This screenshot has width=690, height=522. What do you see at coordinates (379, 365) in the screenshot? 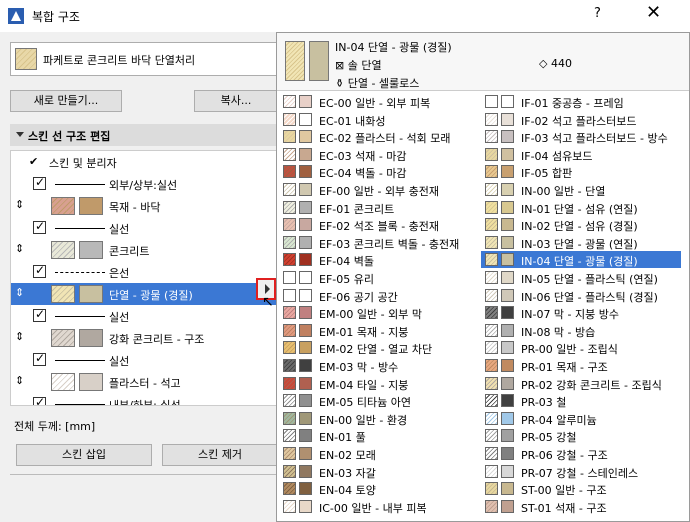
I see `material-item: EM-03 막 - 방수` at bounding box center [379, 365].